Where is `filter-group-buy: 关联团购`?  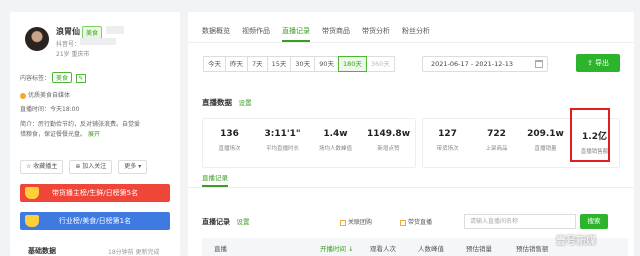
filter-group-buy: 关联团购 is located at coordinates (356, 221).